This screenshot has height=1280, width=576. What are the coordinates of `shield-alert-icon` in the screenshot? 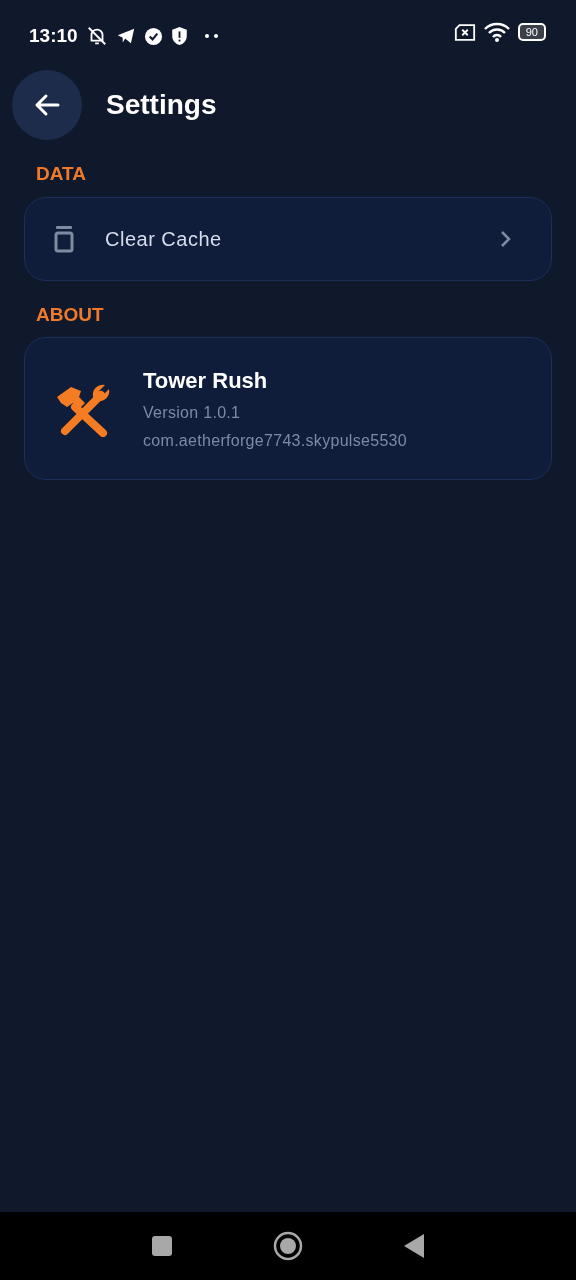 It's located at (179, 36).